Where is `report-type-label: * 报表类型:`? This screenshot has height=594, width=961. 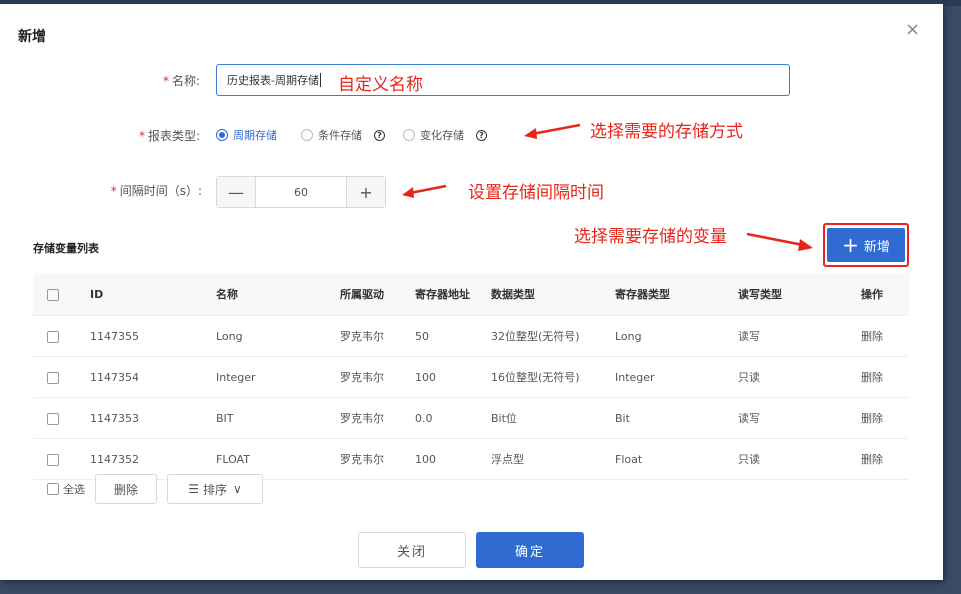
report-type-label: * 报表类型: is located at coordinates (155, 135).